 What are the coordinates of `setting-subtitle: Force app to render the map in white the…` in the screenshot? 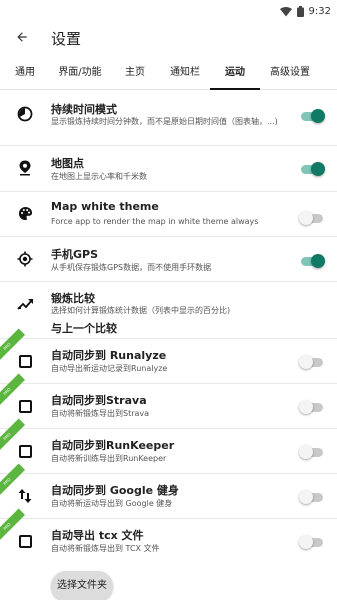 It's located at (155, 221).